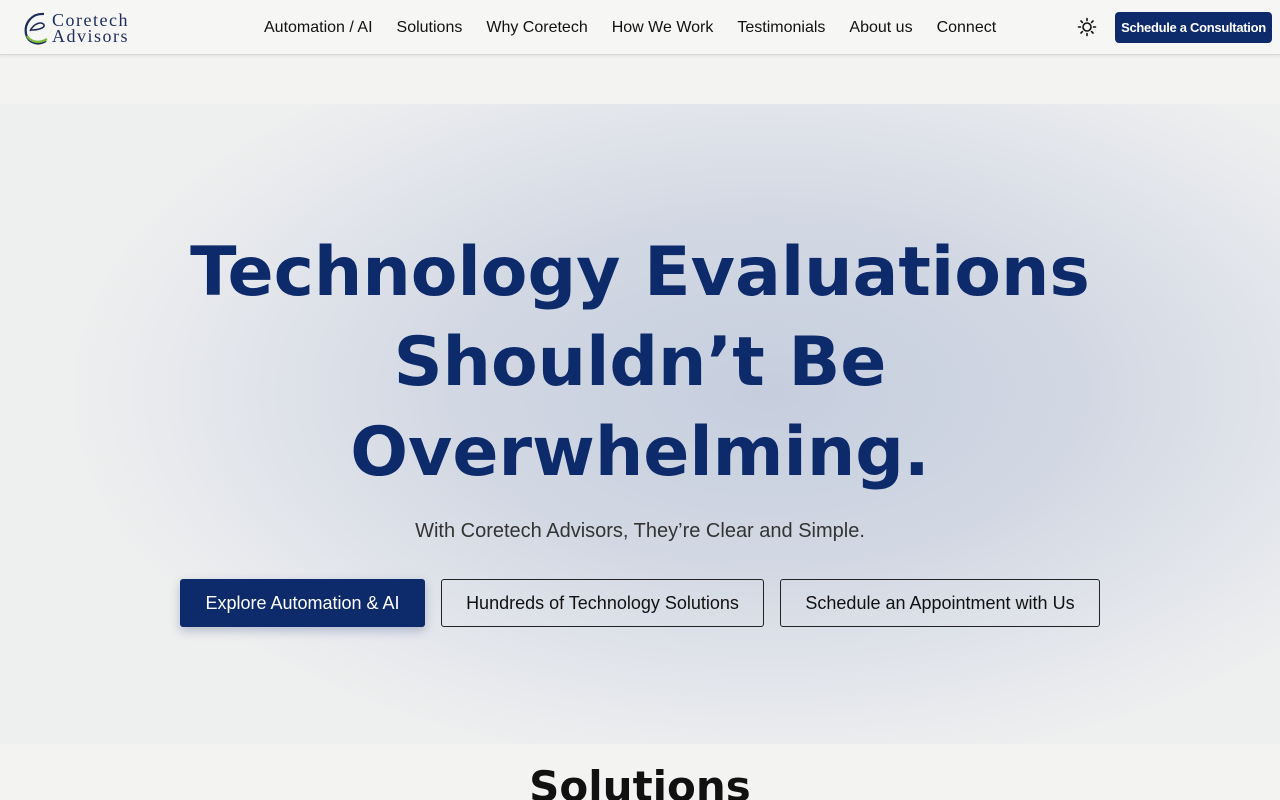 The width and height of the screenshot is (1280, 800). I want to click on nav-item-testimonials: Testimonials, so click(781, 28).